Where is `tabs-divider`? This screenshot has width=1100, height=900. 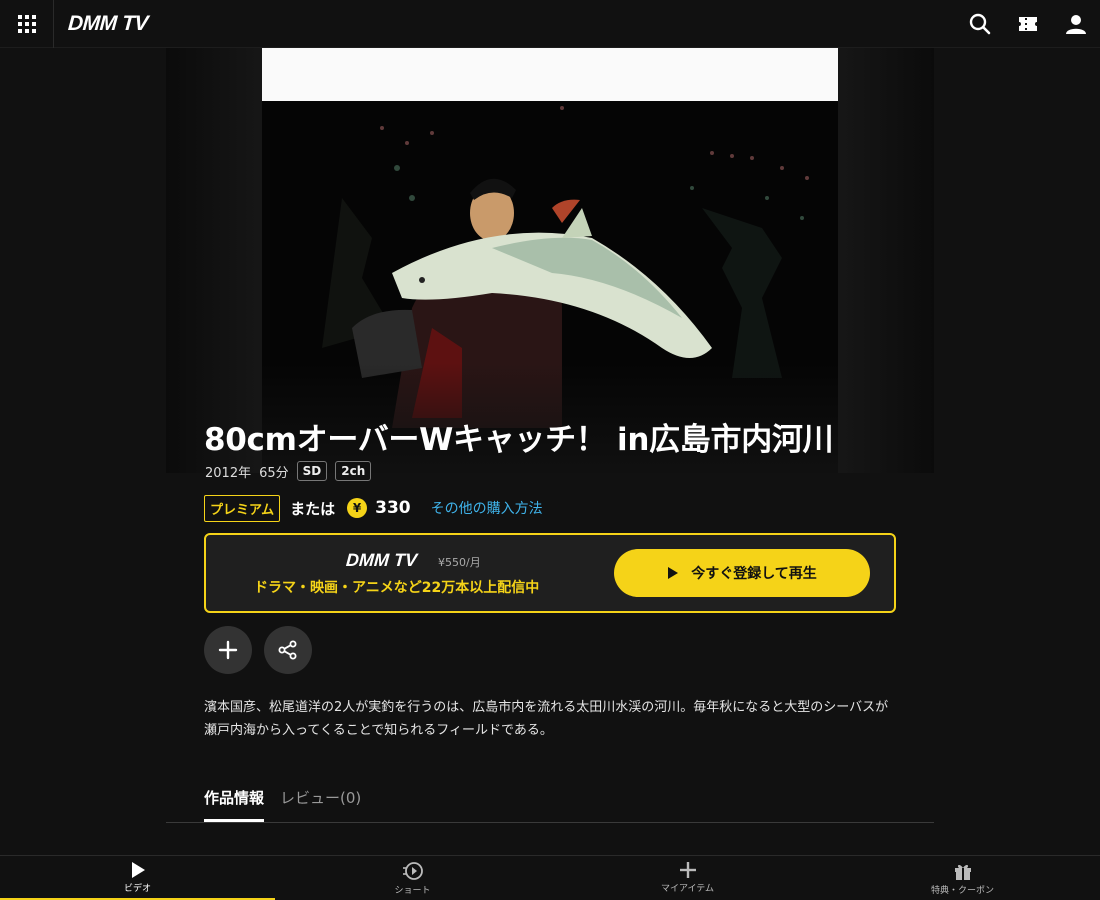 tabs-divider is located at coordinates (550, 822).